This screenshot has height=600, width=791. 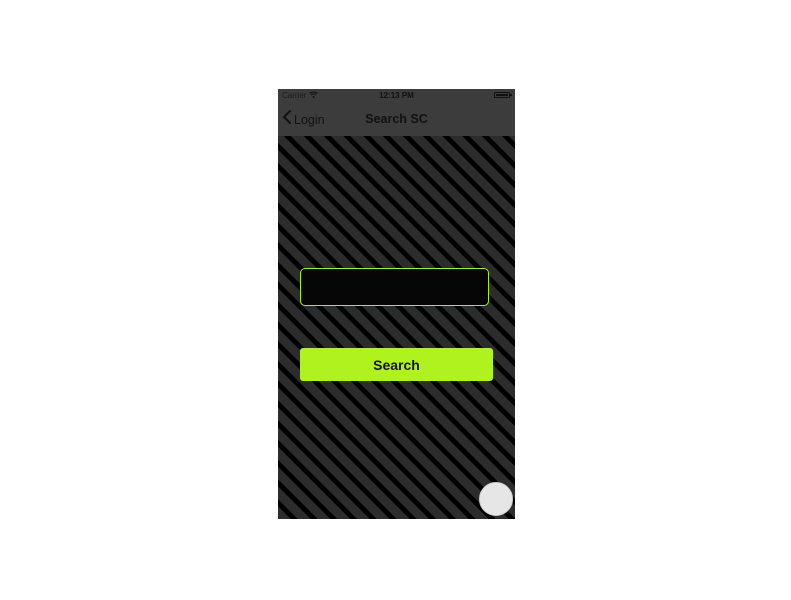 What do you see at coordinates (394, 287) in the screenshot?
I see `search-input` at bounding box center [394, 287].